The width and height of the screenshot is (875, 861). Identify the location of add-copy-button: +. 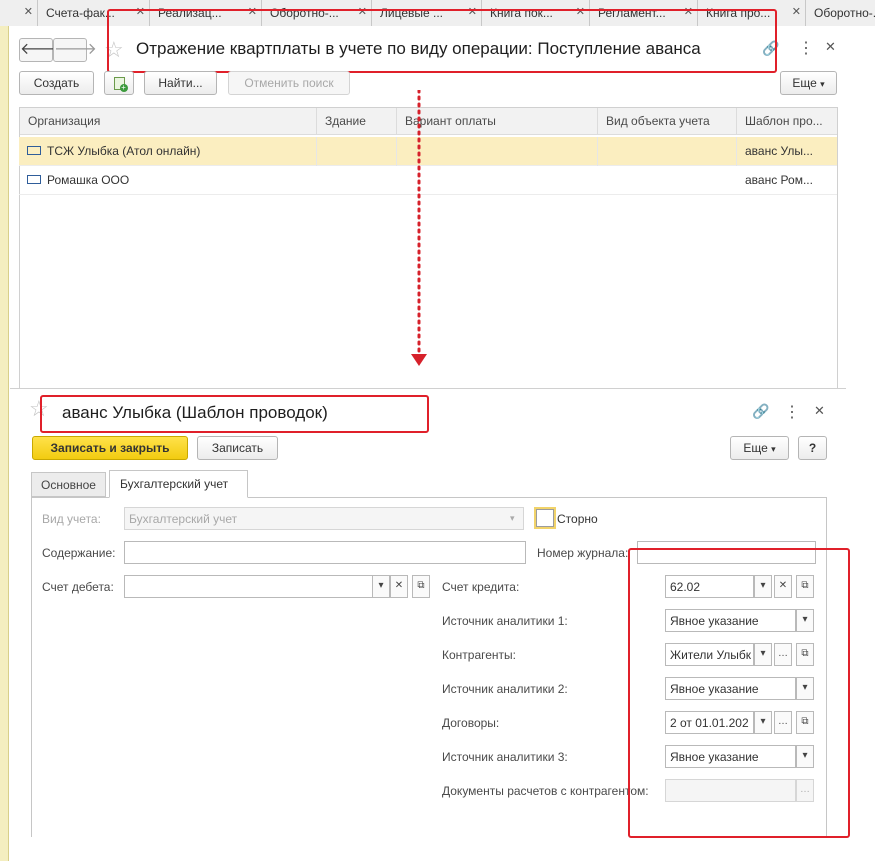
(119, 83).